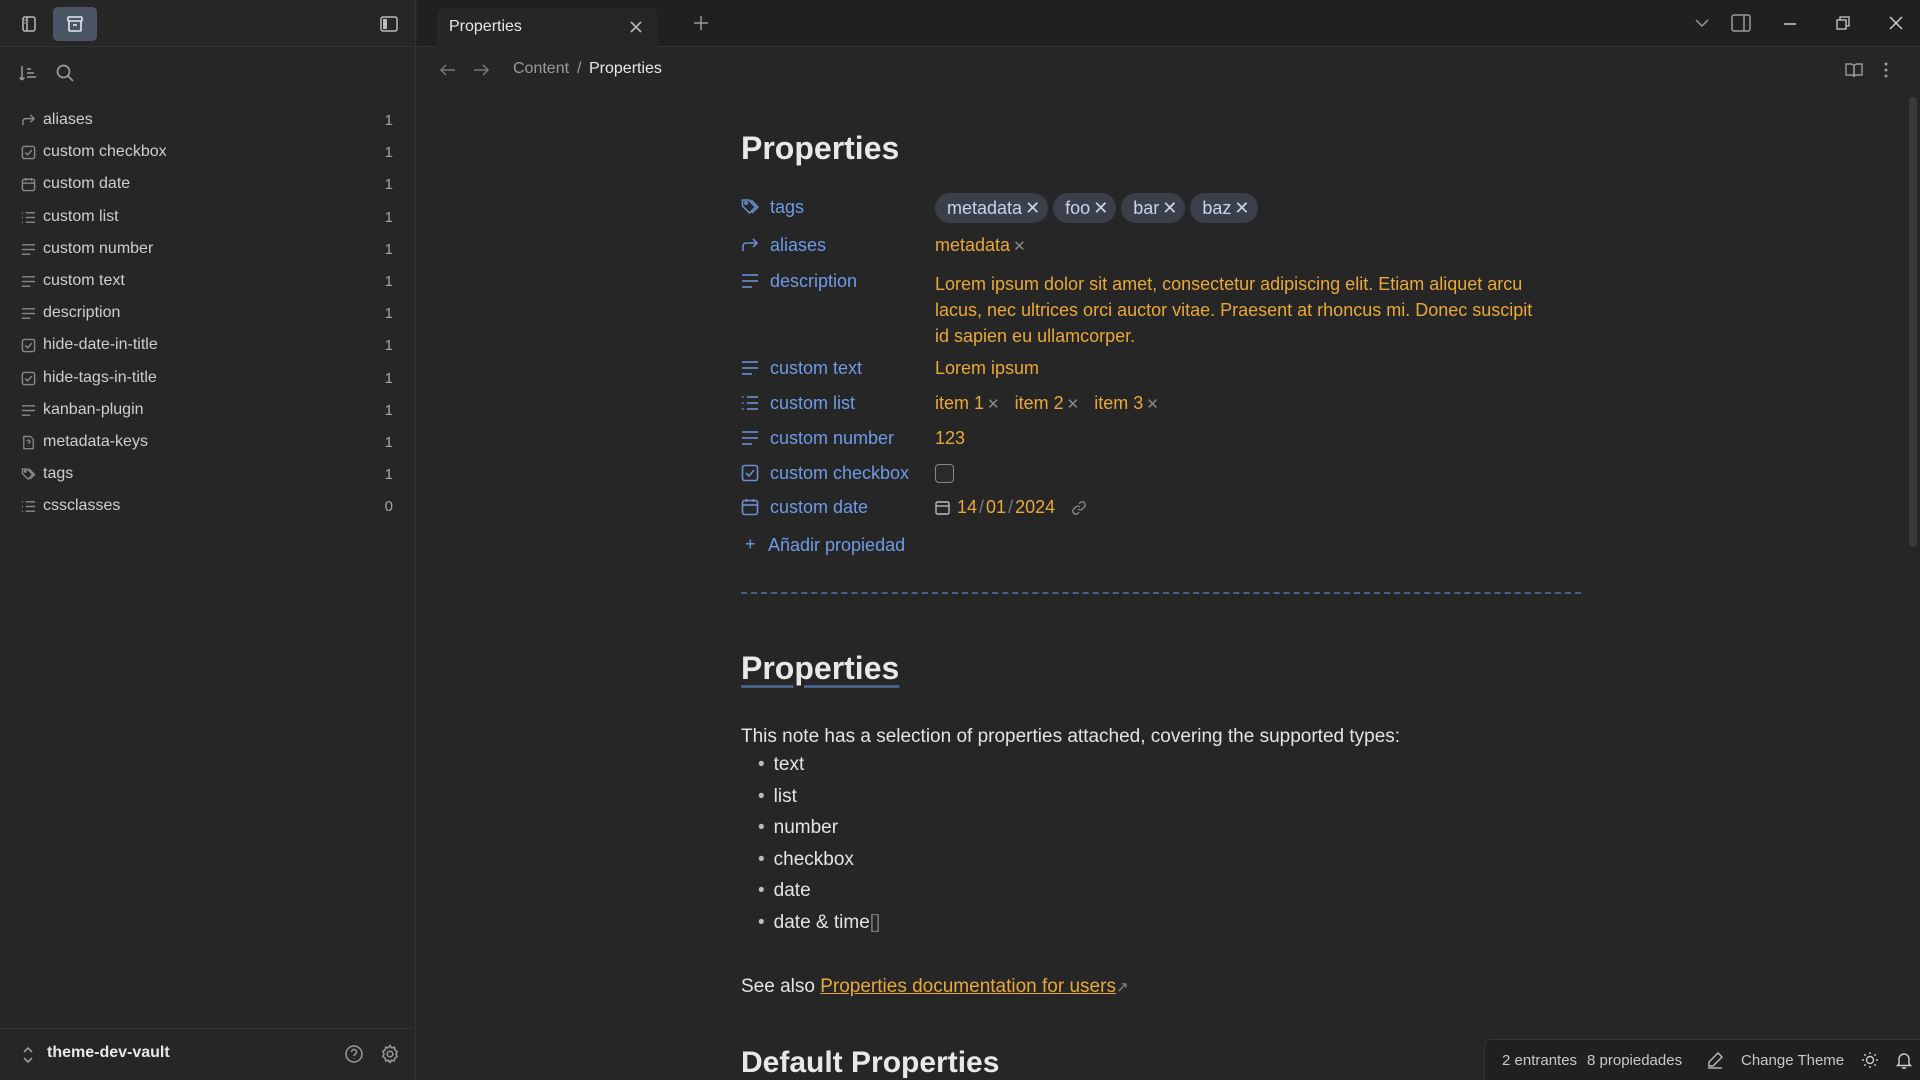 The height and width of the screenshot is (1080, 1920). Describe the element at coordinates (1843, 23) in the screenshot. I see `restore-window-icon` at that location.